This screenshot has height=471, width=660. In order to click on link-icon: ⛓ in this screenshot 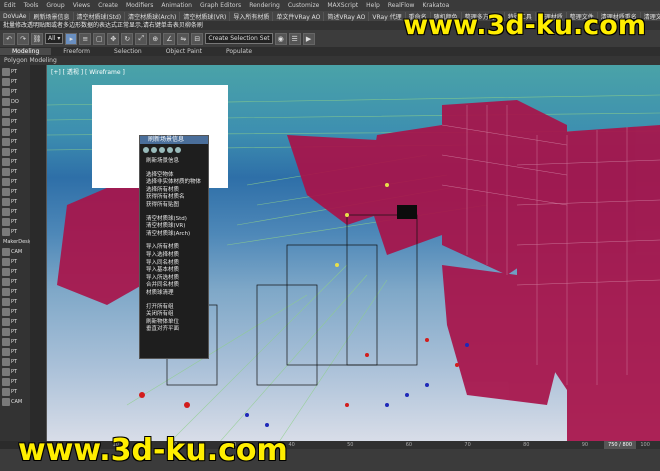, I will do `click(37, 38)`.